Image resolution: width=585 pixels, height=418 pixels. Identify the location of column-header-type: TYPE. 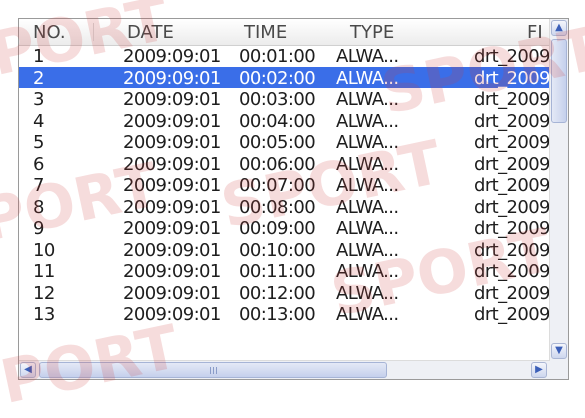
(372, 32).